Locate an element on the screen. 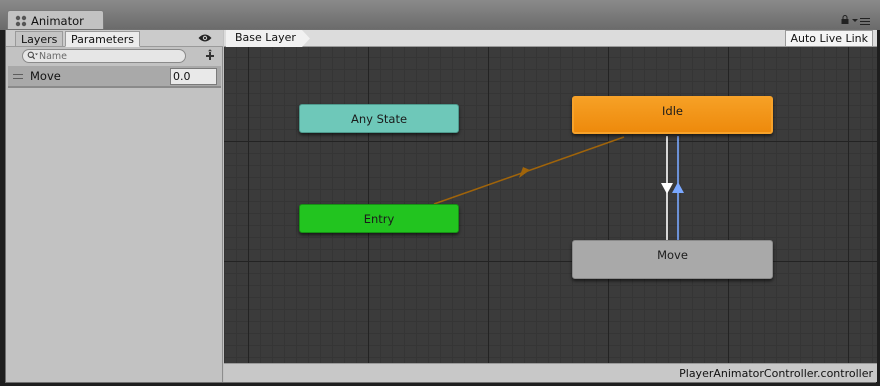  state-move: Move is located at coordinates (672, 259).